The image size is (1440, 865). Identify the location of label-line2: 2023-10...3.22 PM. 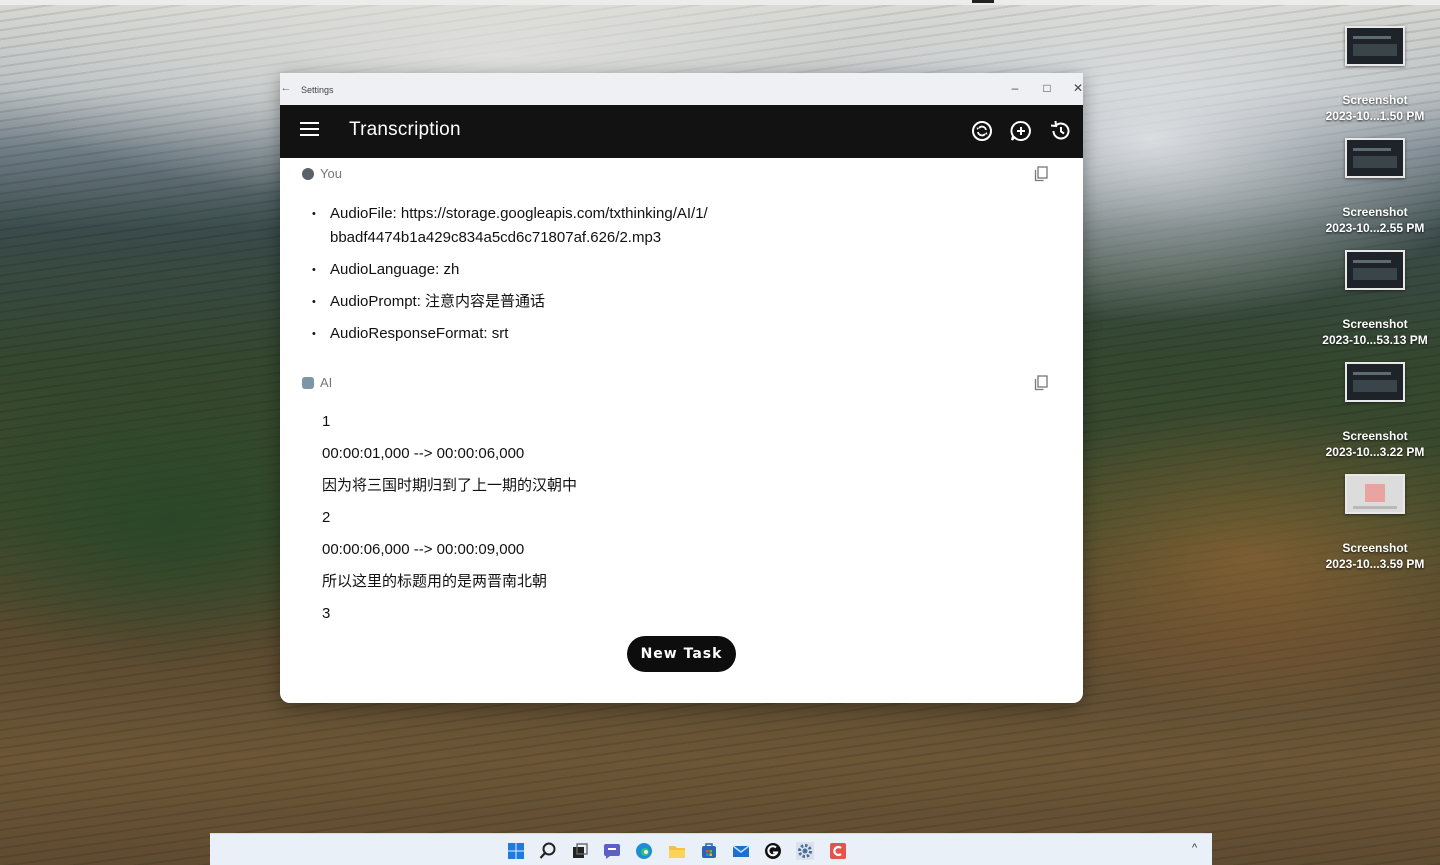
(1375, 452).